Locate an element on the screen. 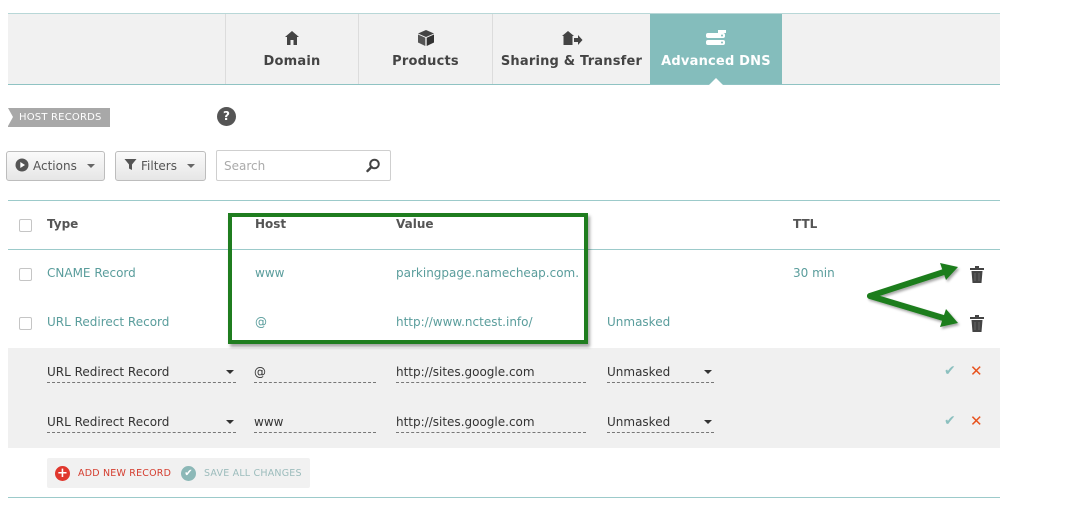 The height and width of the screenshot is (505, 1089). search-icon is located at coordinates (373, 167).